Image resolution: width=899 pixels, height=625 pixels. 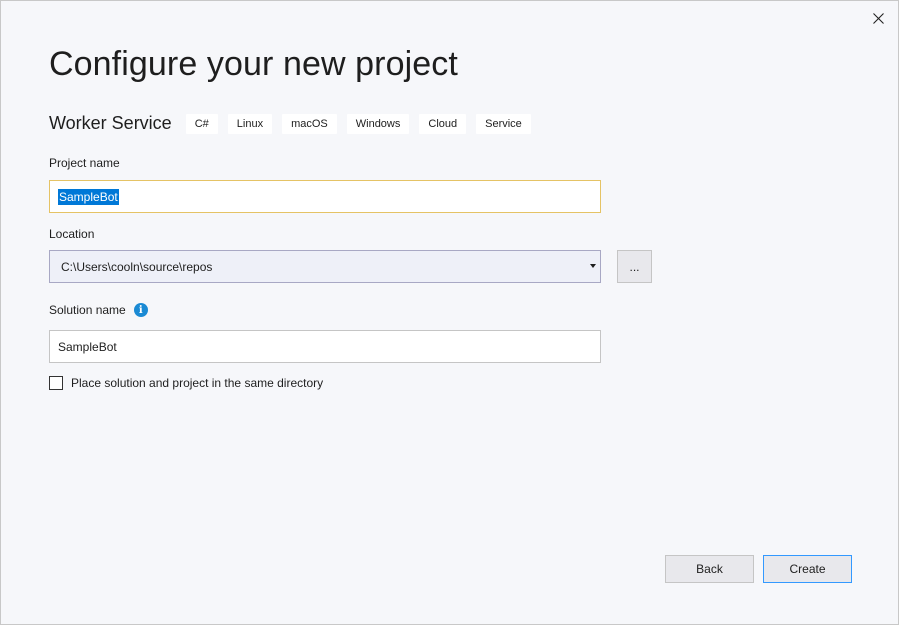 What do you see at coordinates (325, 346) in the screenshot?
I see `solution-name-input: SampleBot` at bounding box center [325, 346].